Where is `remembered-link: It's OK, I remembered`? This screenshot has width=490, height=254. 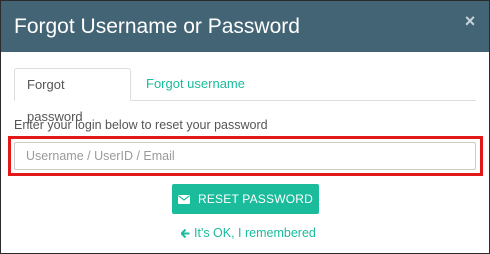 remembered-link: It's OK, I remembered is located at coordinates (248, 233).